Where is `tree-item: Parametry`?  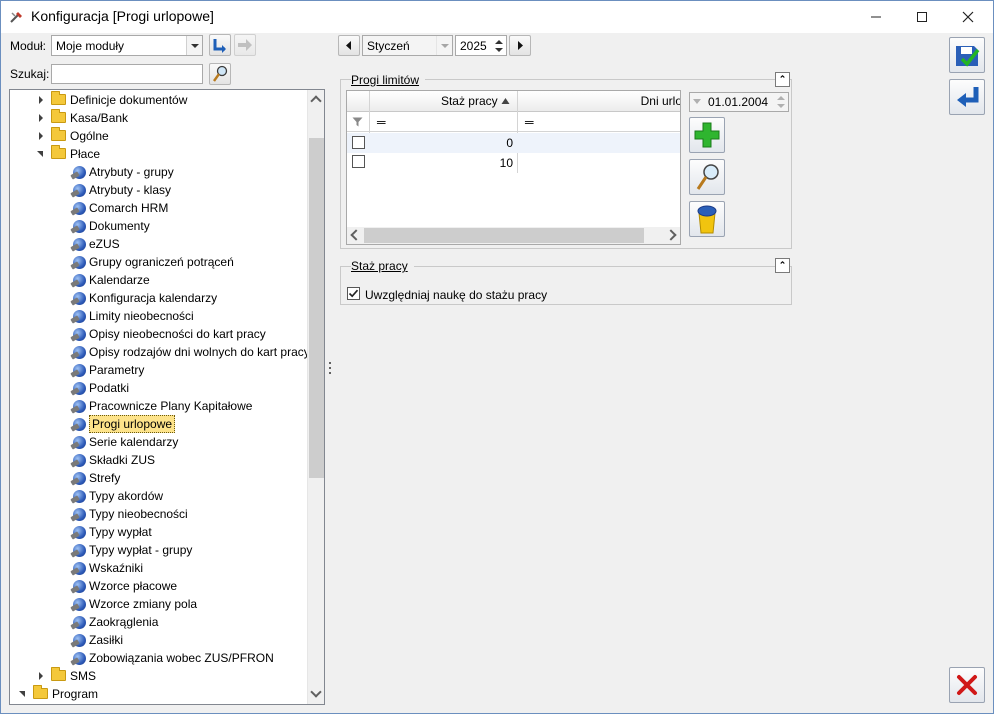
tree-item: Parametry is located at coordinates (159, 370).